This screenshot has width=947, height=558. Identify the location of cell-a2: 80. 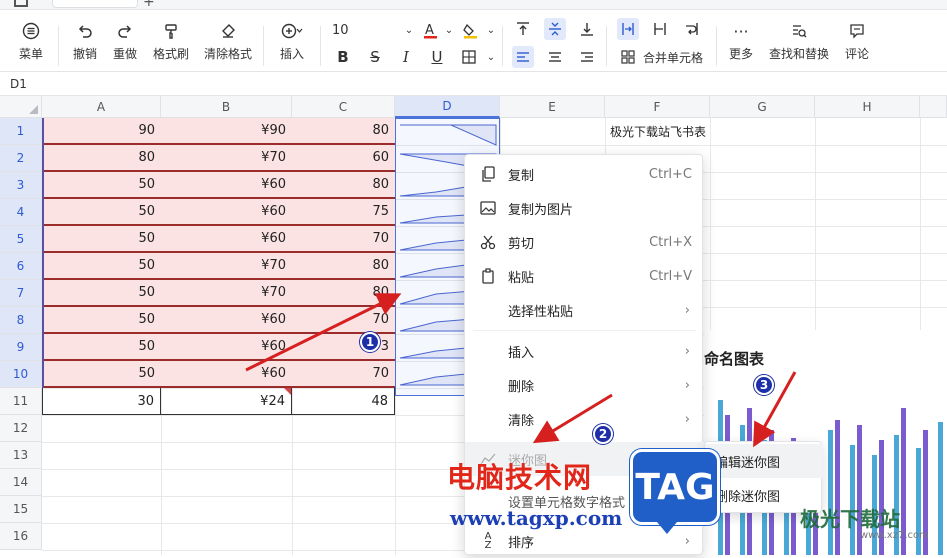
(101, 158).